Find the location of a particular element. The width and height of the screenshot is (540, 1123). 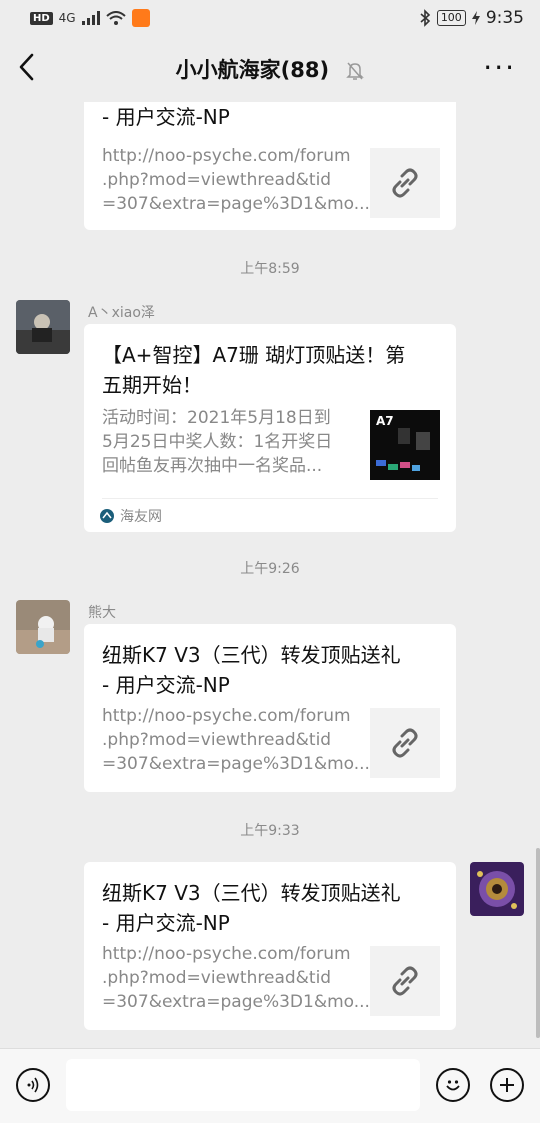

status-right: 100 9:35 is located at coordinates (471, 18).